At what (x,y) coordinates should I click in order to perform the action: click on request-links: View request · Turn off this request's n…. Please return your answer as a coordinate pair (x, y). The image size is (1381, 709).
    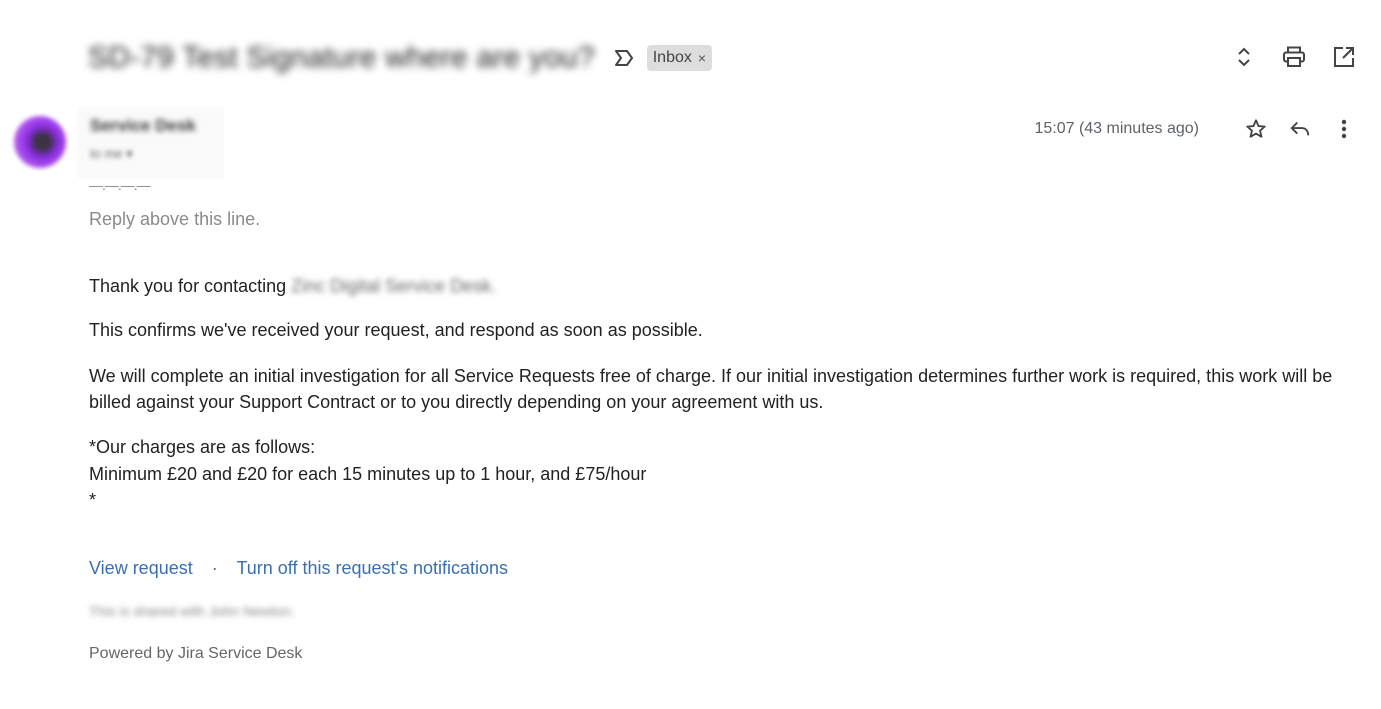
    Looking at the image, I should click on (719, 568).